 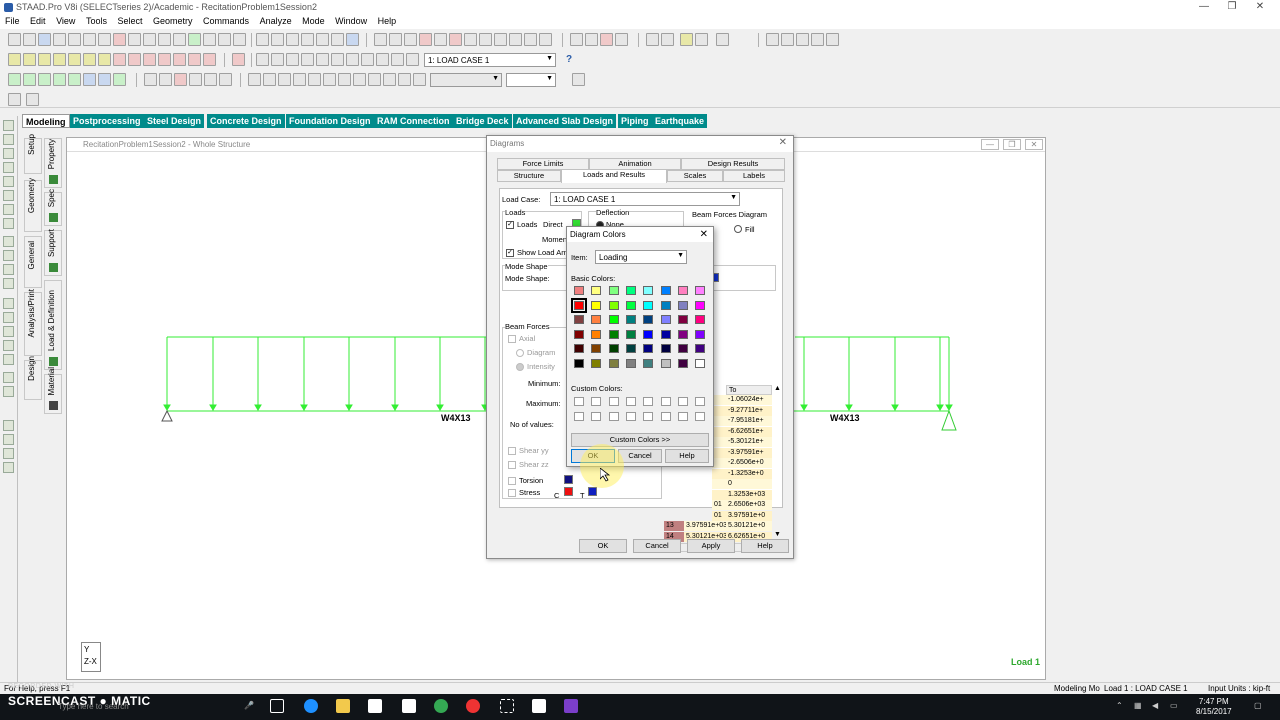 What do you see at coordinates (641, 257) in the screenshot?
I see `item-select: Loading ▼` at bounding box center [641, 257].